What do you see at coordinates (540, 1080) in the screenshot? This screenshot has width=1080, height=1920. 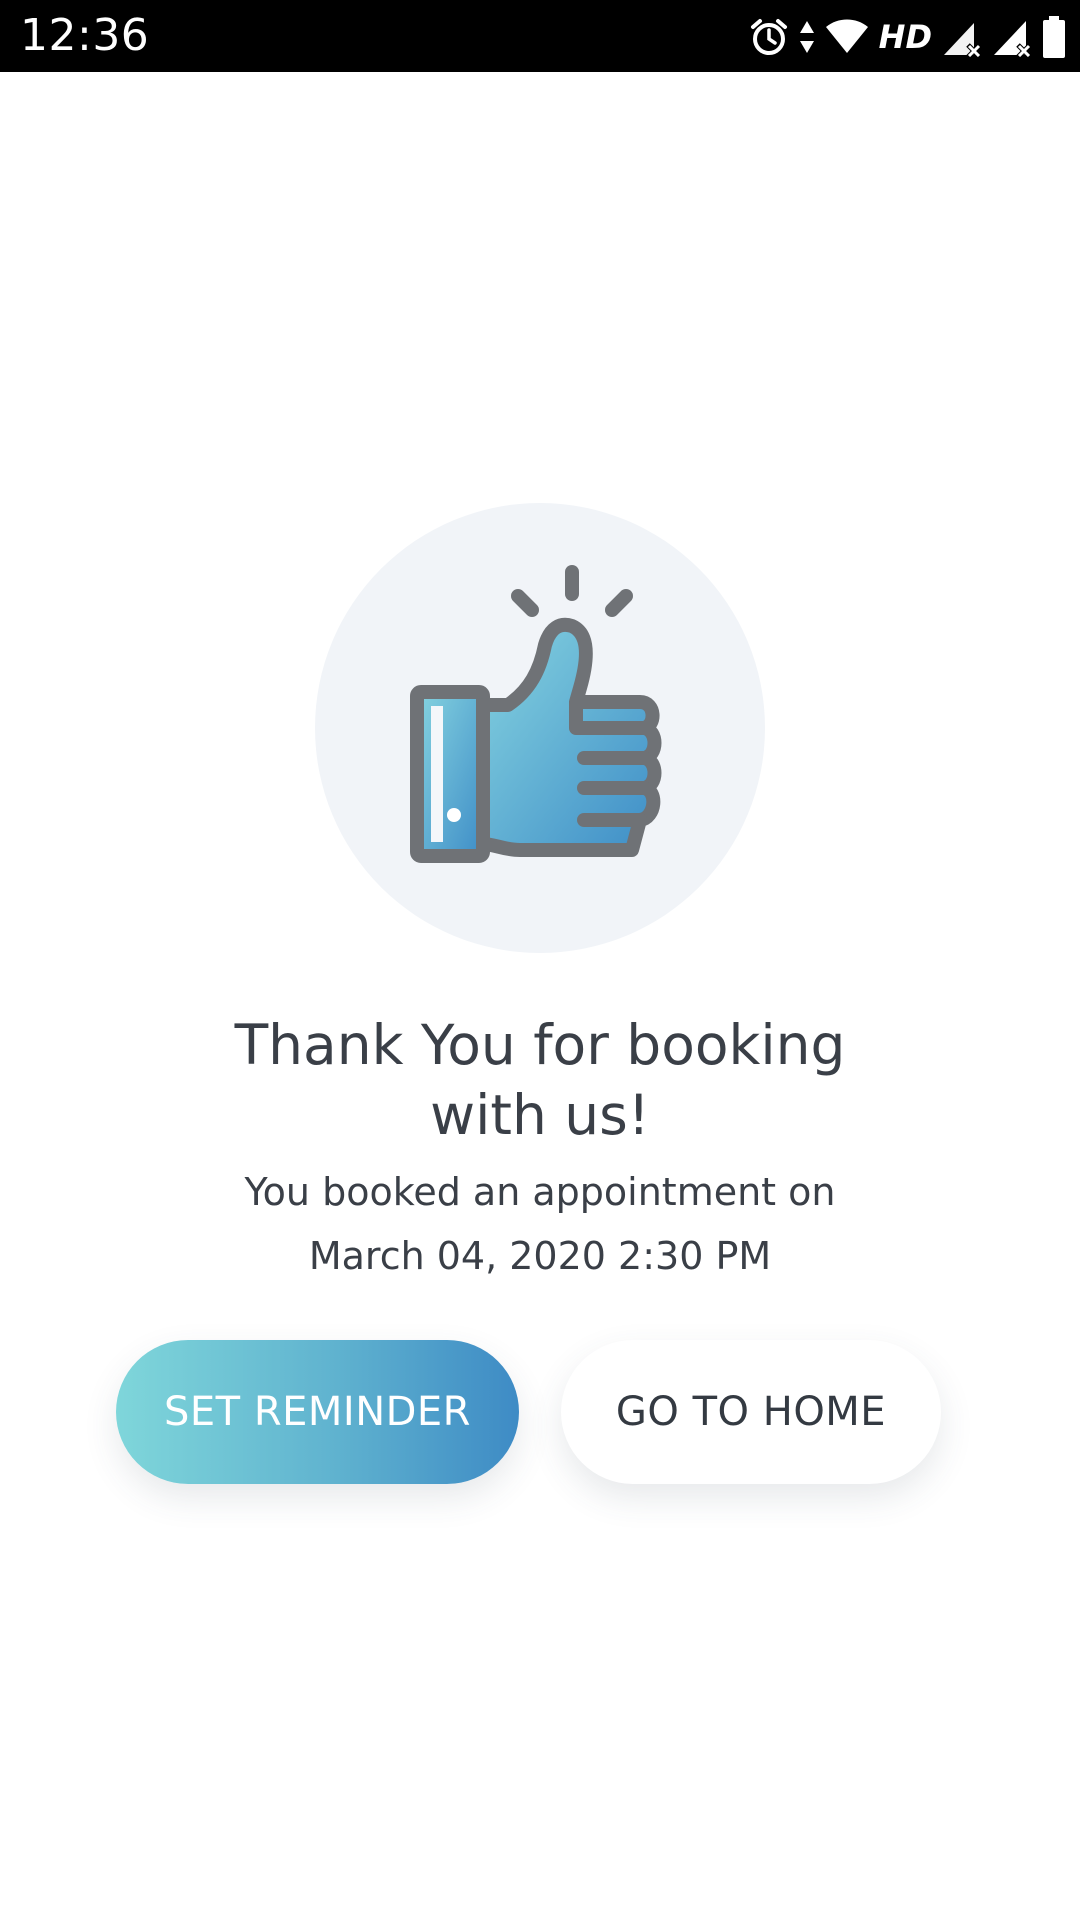 I see `confirmation-title: Thank You for booking with us!` at bounding box center [540, 1080].